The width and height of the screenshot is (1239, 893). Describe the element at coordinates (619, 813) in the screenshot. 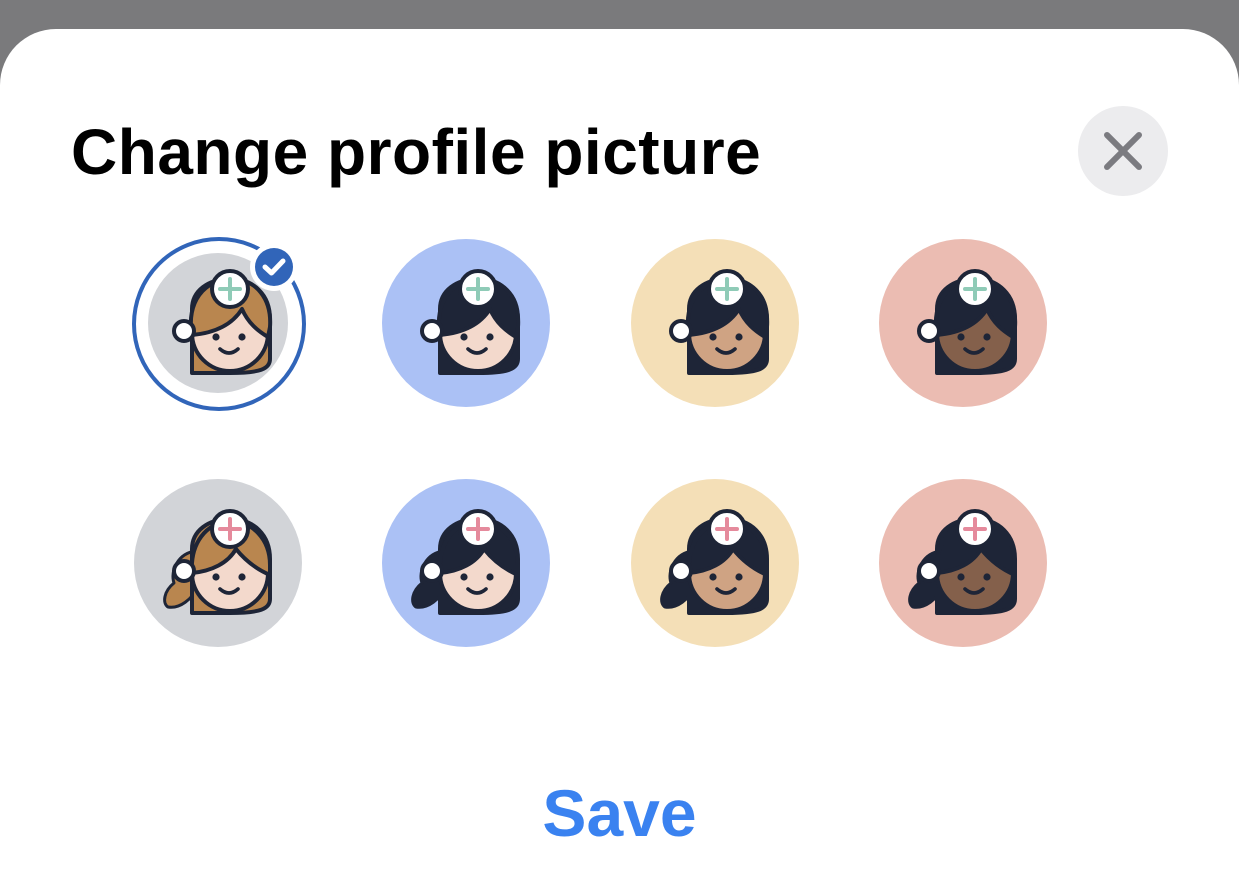

I see `save-button: Save` at that location.